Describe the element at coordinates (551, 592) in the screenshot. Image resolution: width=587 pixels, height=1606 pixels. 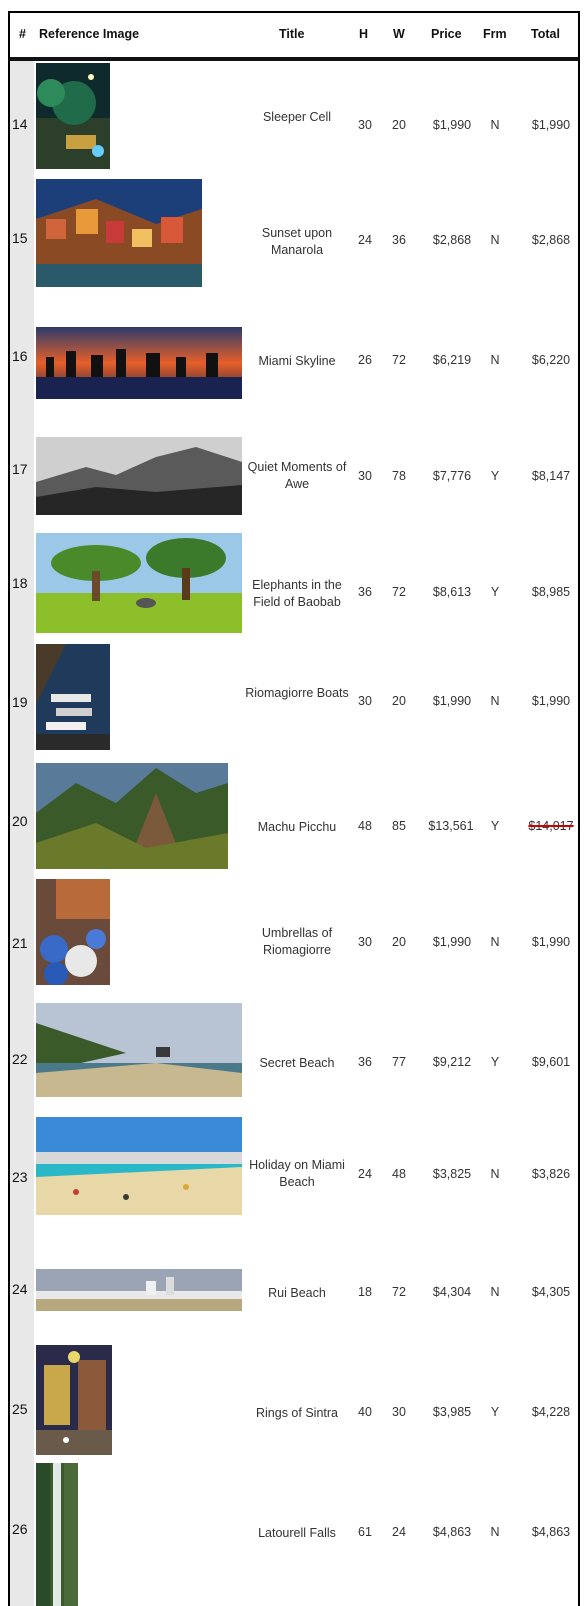
I see `row-total: $8,985` at that location.